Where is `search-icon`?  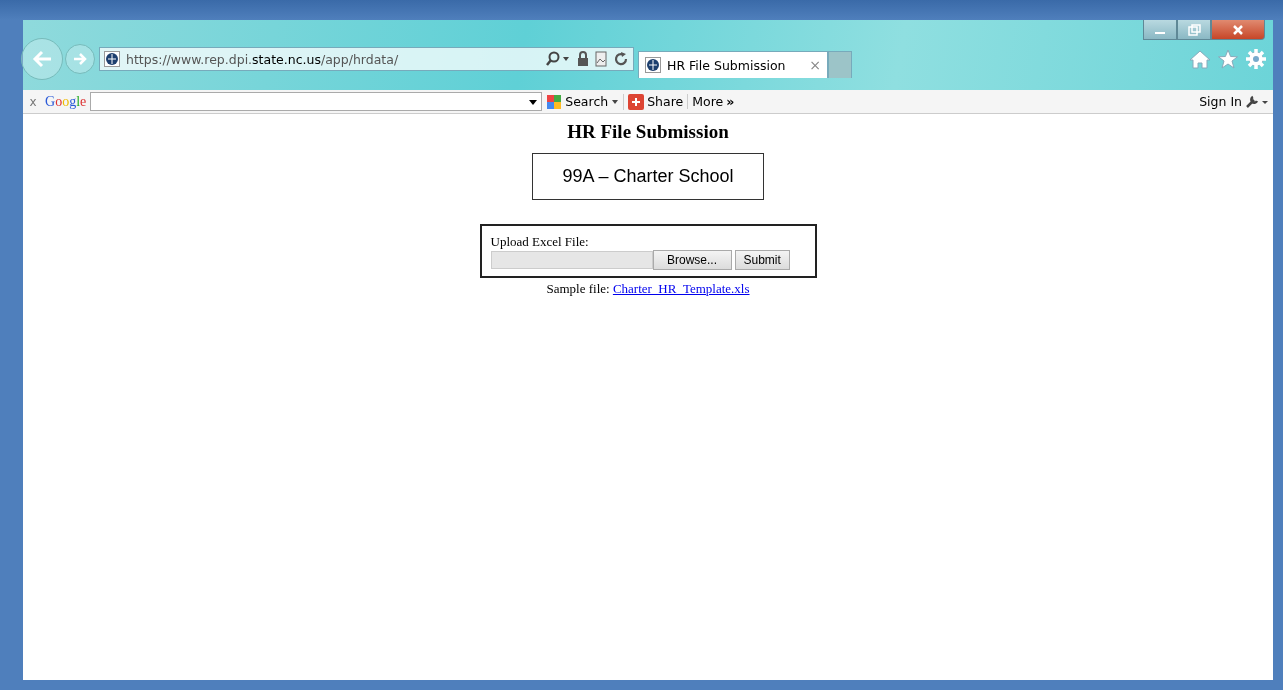
search-icon is located at coordinates (558, 59).